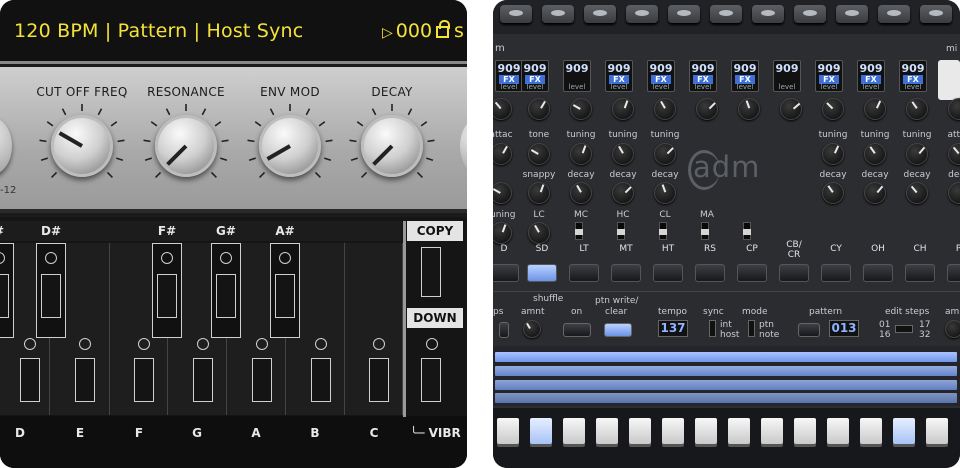 The image size is (960, 468). Describe the element at coordinates (431, 272) in the screenshot. I see `copy-slot` at that location.